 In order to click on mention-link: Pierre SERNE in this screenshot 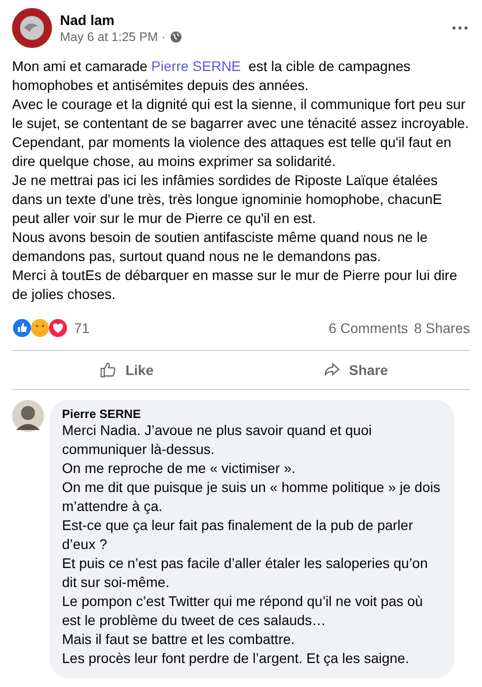, I will do `click(196, 66)`.